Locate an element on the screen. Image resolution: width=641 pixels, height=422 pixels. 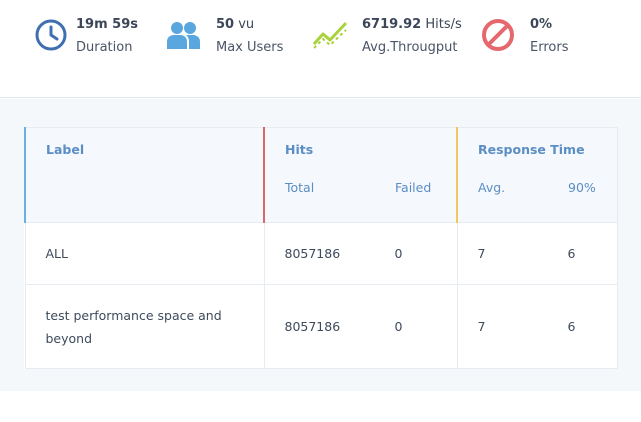
header-hits-total: Total is located at coordinates (340, 187).